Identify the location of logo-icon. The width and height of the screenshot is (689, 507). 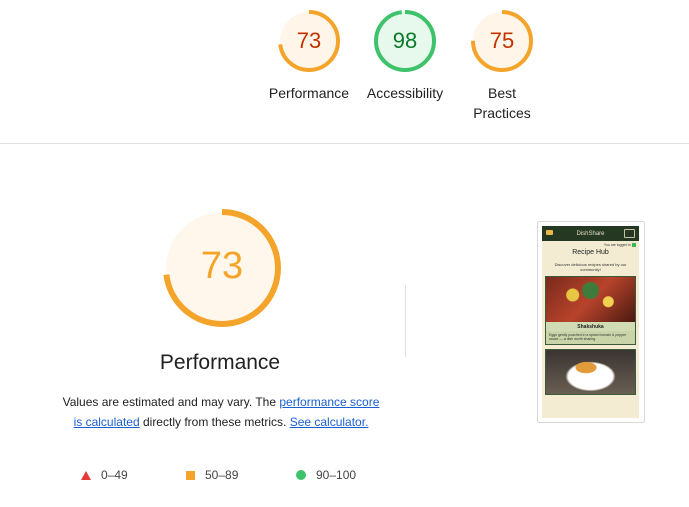
(549, 232).